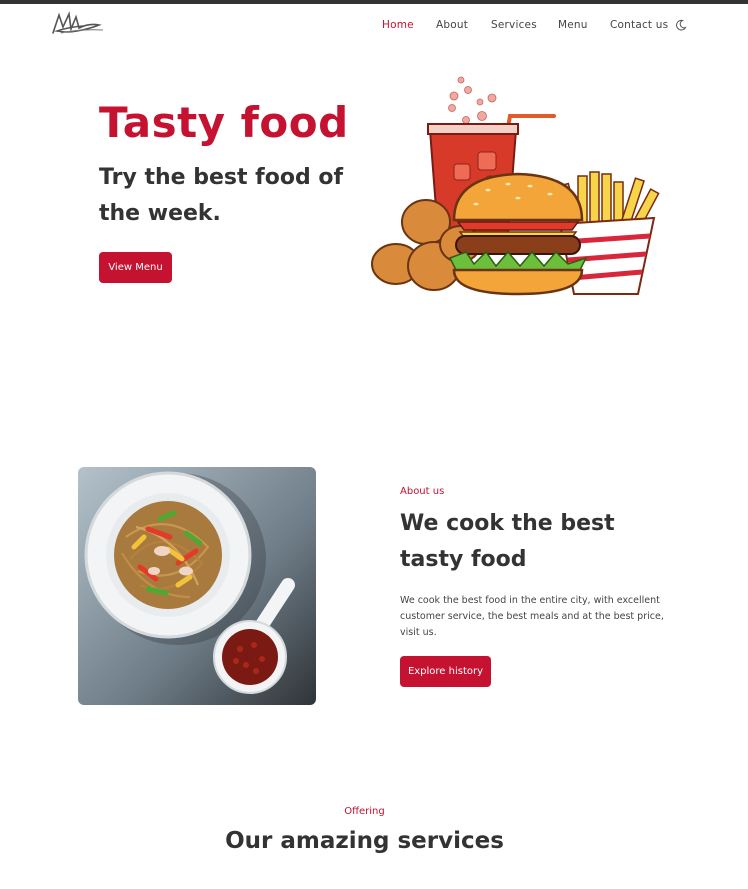  What do you see at coordinates (639, 25) in the screenshot?
I see `nav-contact: Contact us` at bounding box center [639, 25].